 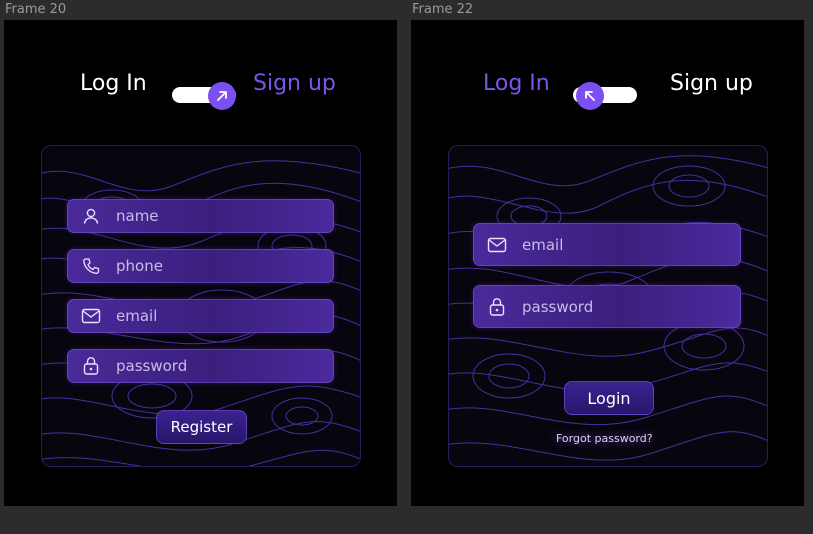 I want to click on user-icon, so click(x=91, y=216).